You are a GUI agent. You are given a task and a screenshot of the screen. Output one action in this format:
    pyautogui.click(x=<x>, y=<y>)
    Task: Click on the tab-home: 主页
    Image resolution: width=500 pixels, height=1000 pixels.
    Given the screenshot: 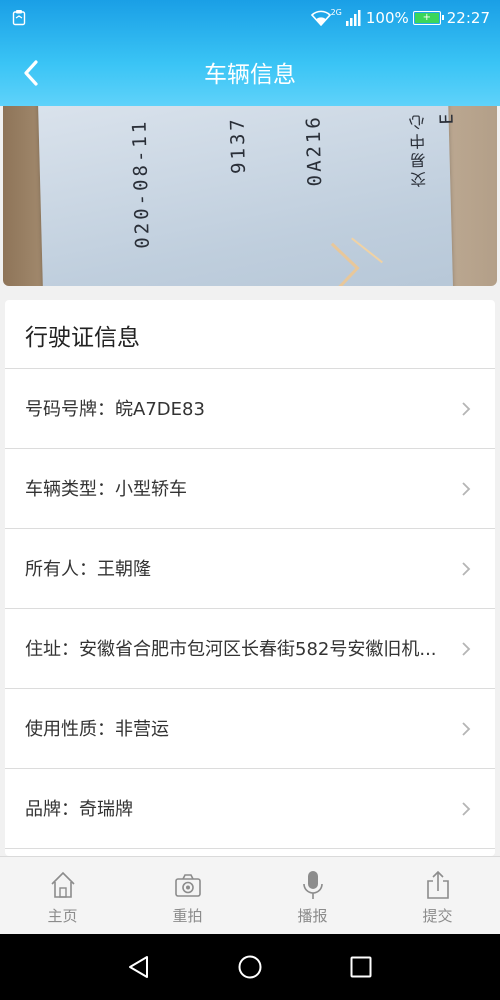 What is the action you would take?
    pyautogui.click(x=62, y=895)
    